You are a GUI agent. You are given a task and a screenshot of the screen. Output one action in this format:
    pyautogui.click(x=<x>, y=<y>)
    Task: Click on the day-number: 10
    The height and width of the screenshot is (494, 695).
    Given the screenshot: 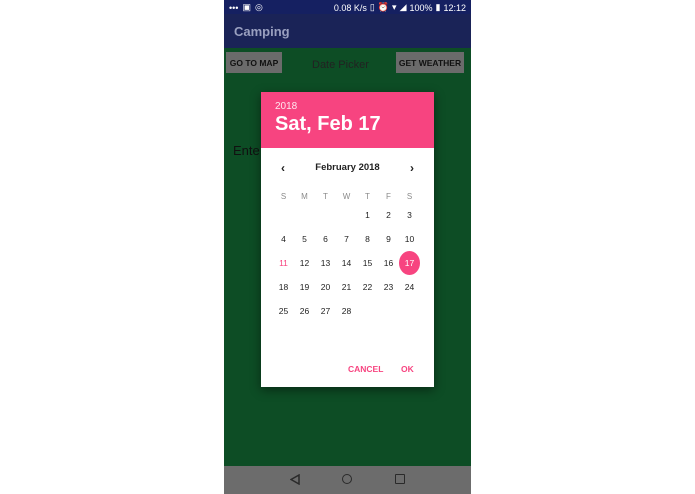 What is the action you would take?
    pyautogui.click(x=409, y=239)
    